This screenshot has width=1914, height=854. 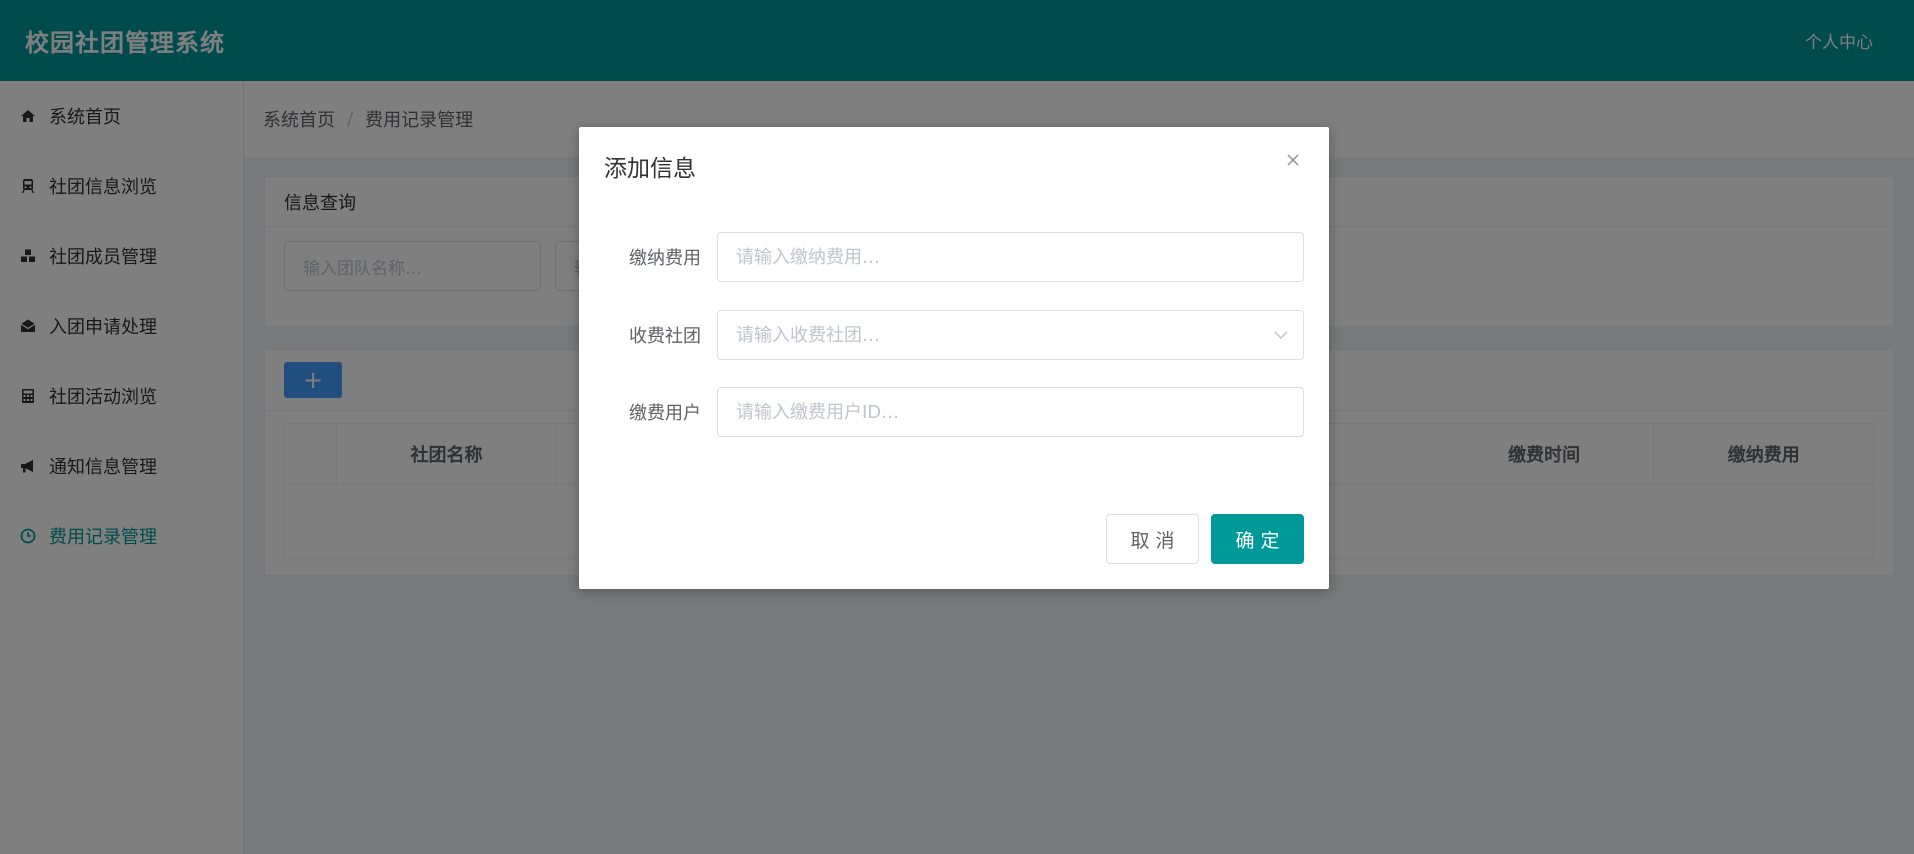 I want to click on form-row-fee: 缴纳费用, so click(x=954, y=257).